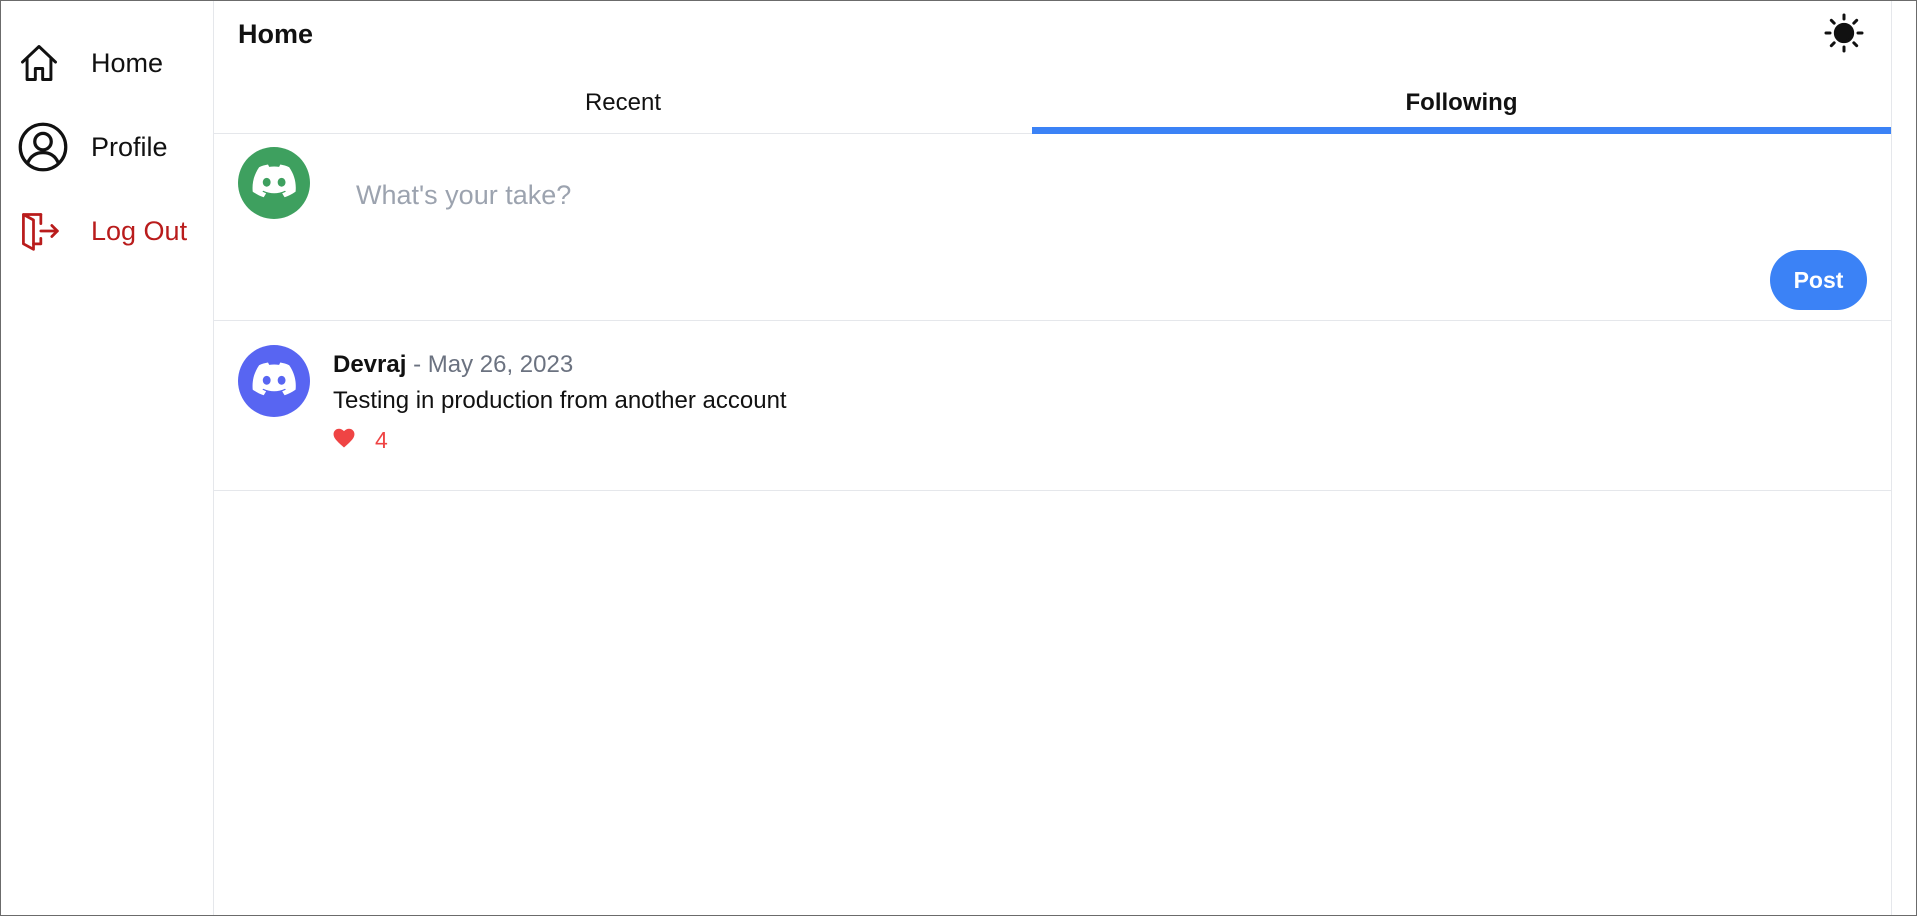  What do you see at coordinates (127, 62) in the screenshot?
I see `sidebar-item-label: Home` at bounding box center [127, 62].